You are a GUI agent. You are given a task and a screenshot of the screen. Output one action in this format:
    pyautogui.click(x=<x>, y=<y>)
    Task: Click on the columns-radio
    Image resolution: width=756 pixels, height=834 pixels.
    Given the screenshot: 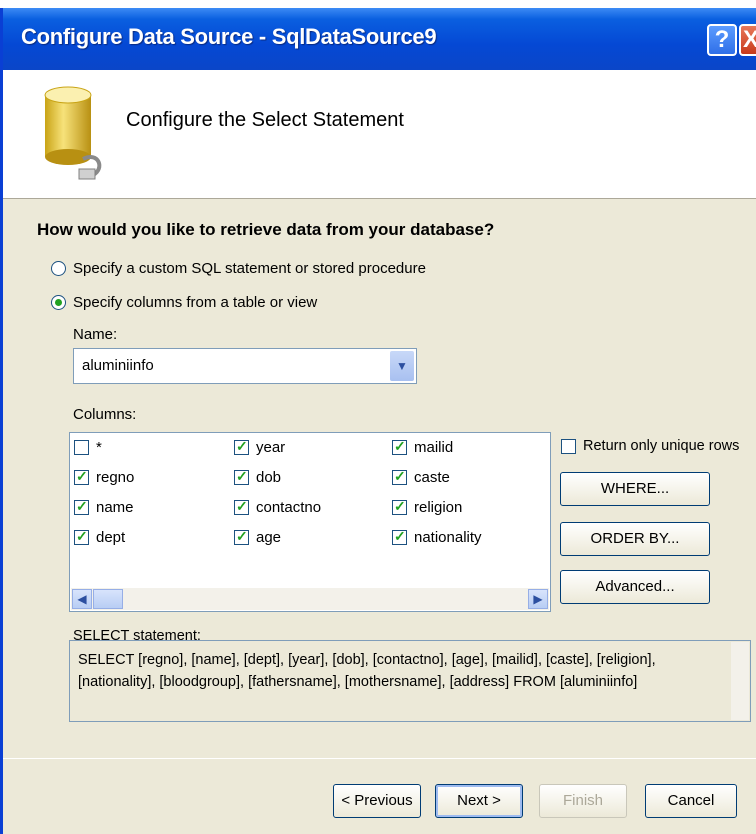 What is the action you would take?
    pyautogui.click(x=58, y=302)
    